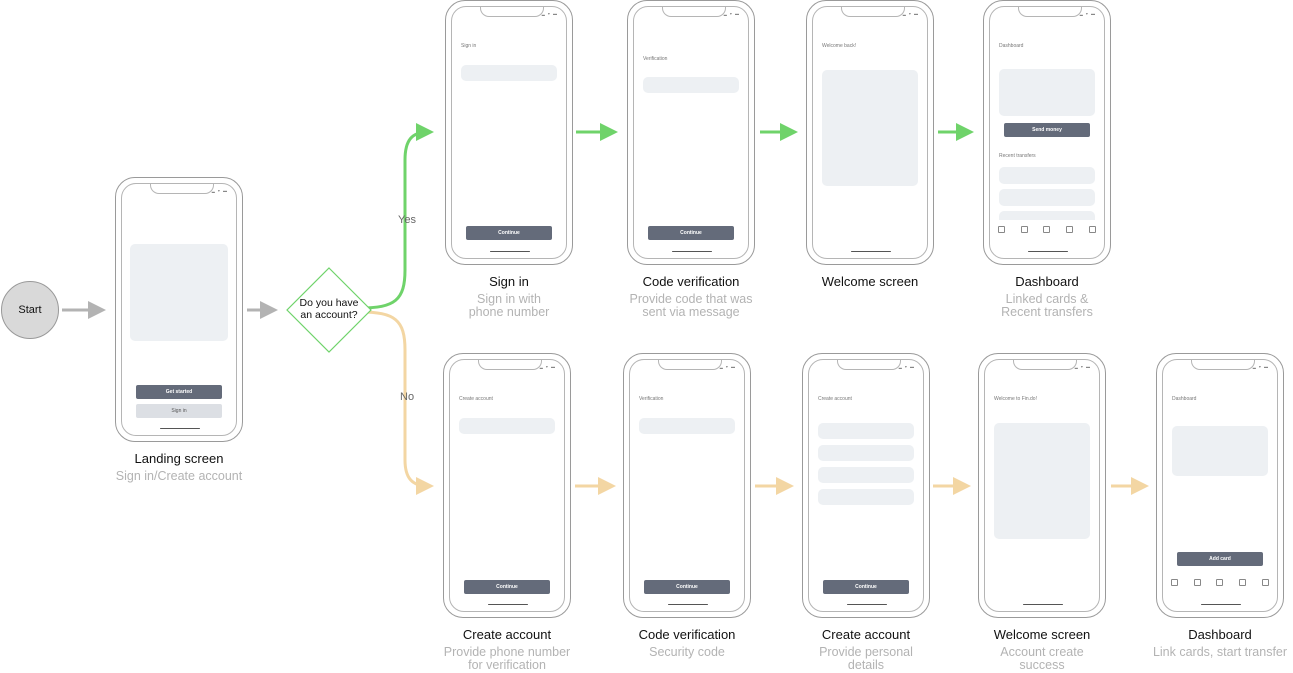  I want to click on phone-caption: Create account Provide personal details, so click(866, 649).